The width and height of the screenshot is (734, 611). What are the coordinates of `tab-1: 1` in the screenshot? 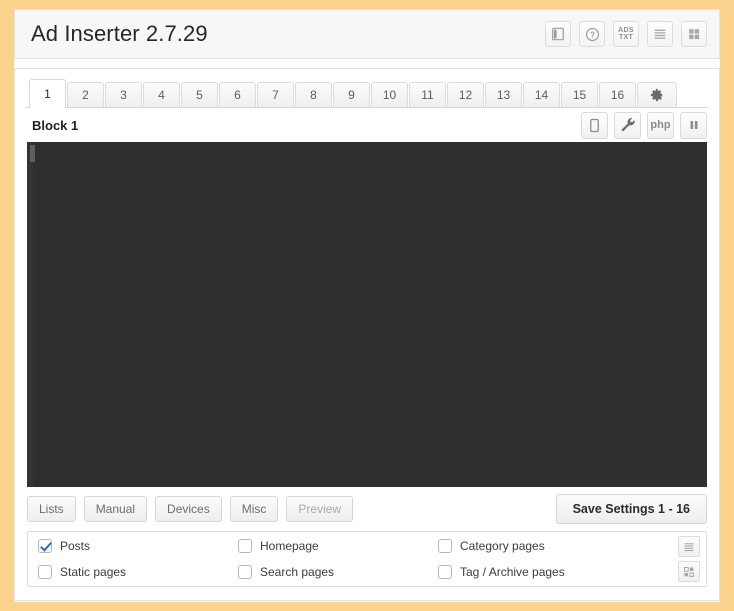 It's located at (47, 93).